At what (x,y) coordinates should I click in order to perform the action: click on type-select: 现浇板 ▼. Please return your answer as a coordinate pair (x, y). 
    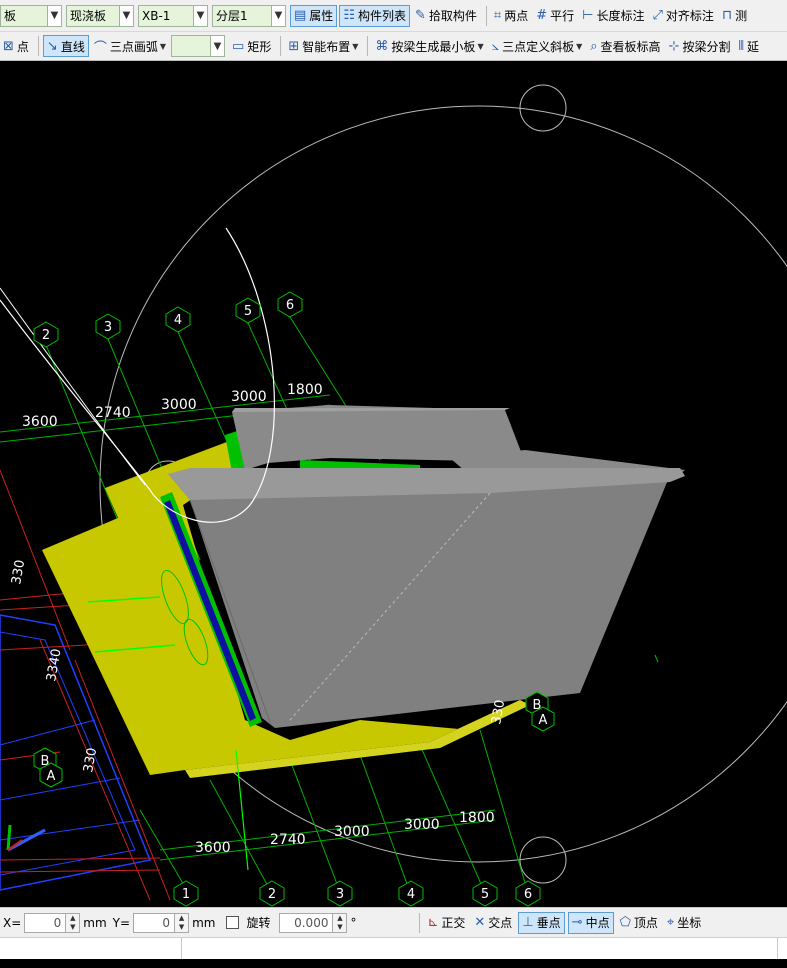
    Looking at the image, I should click on (100, 15).